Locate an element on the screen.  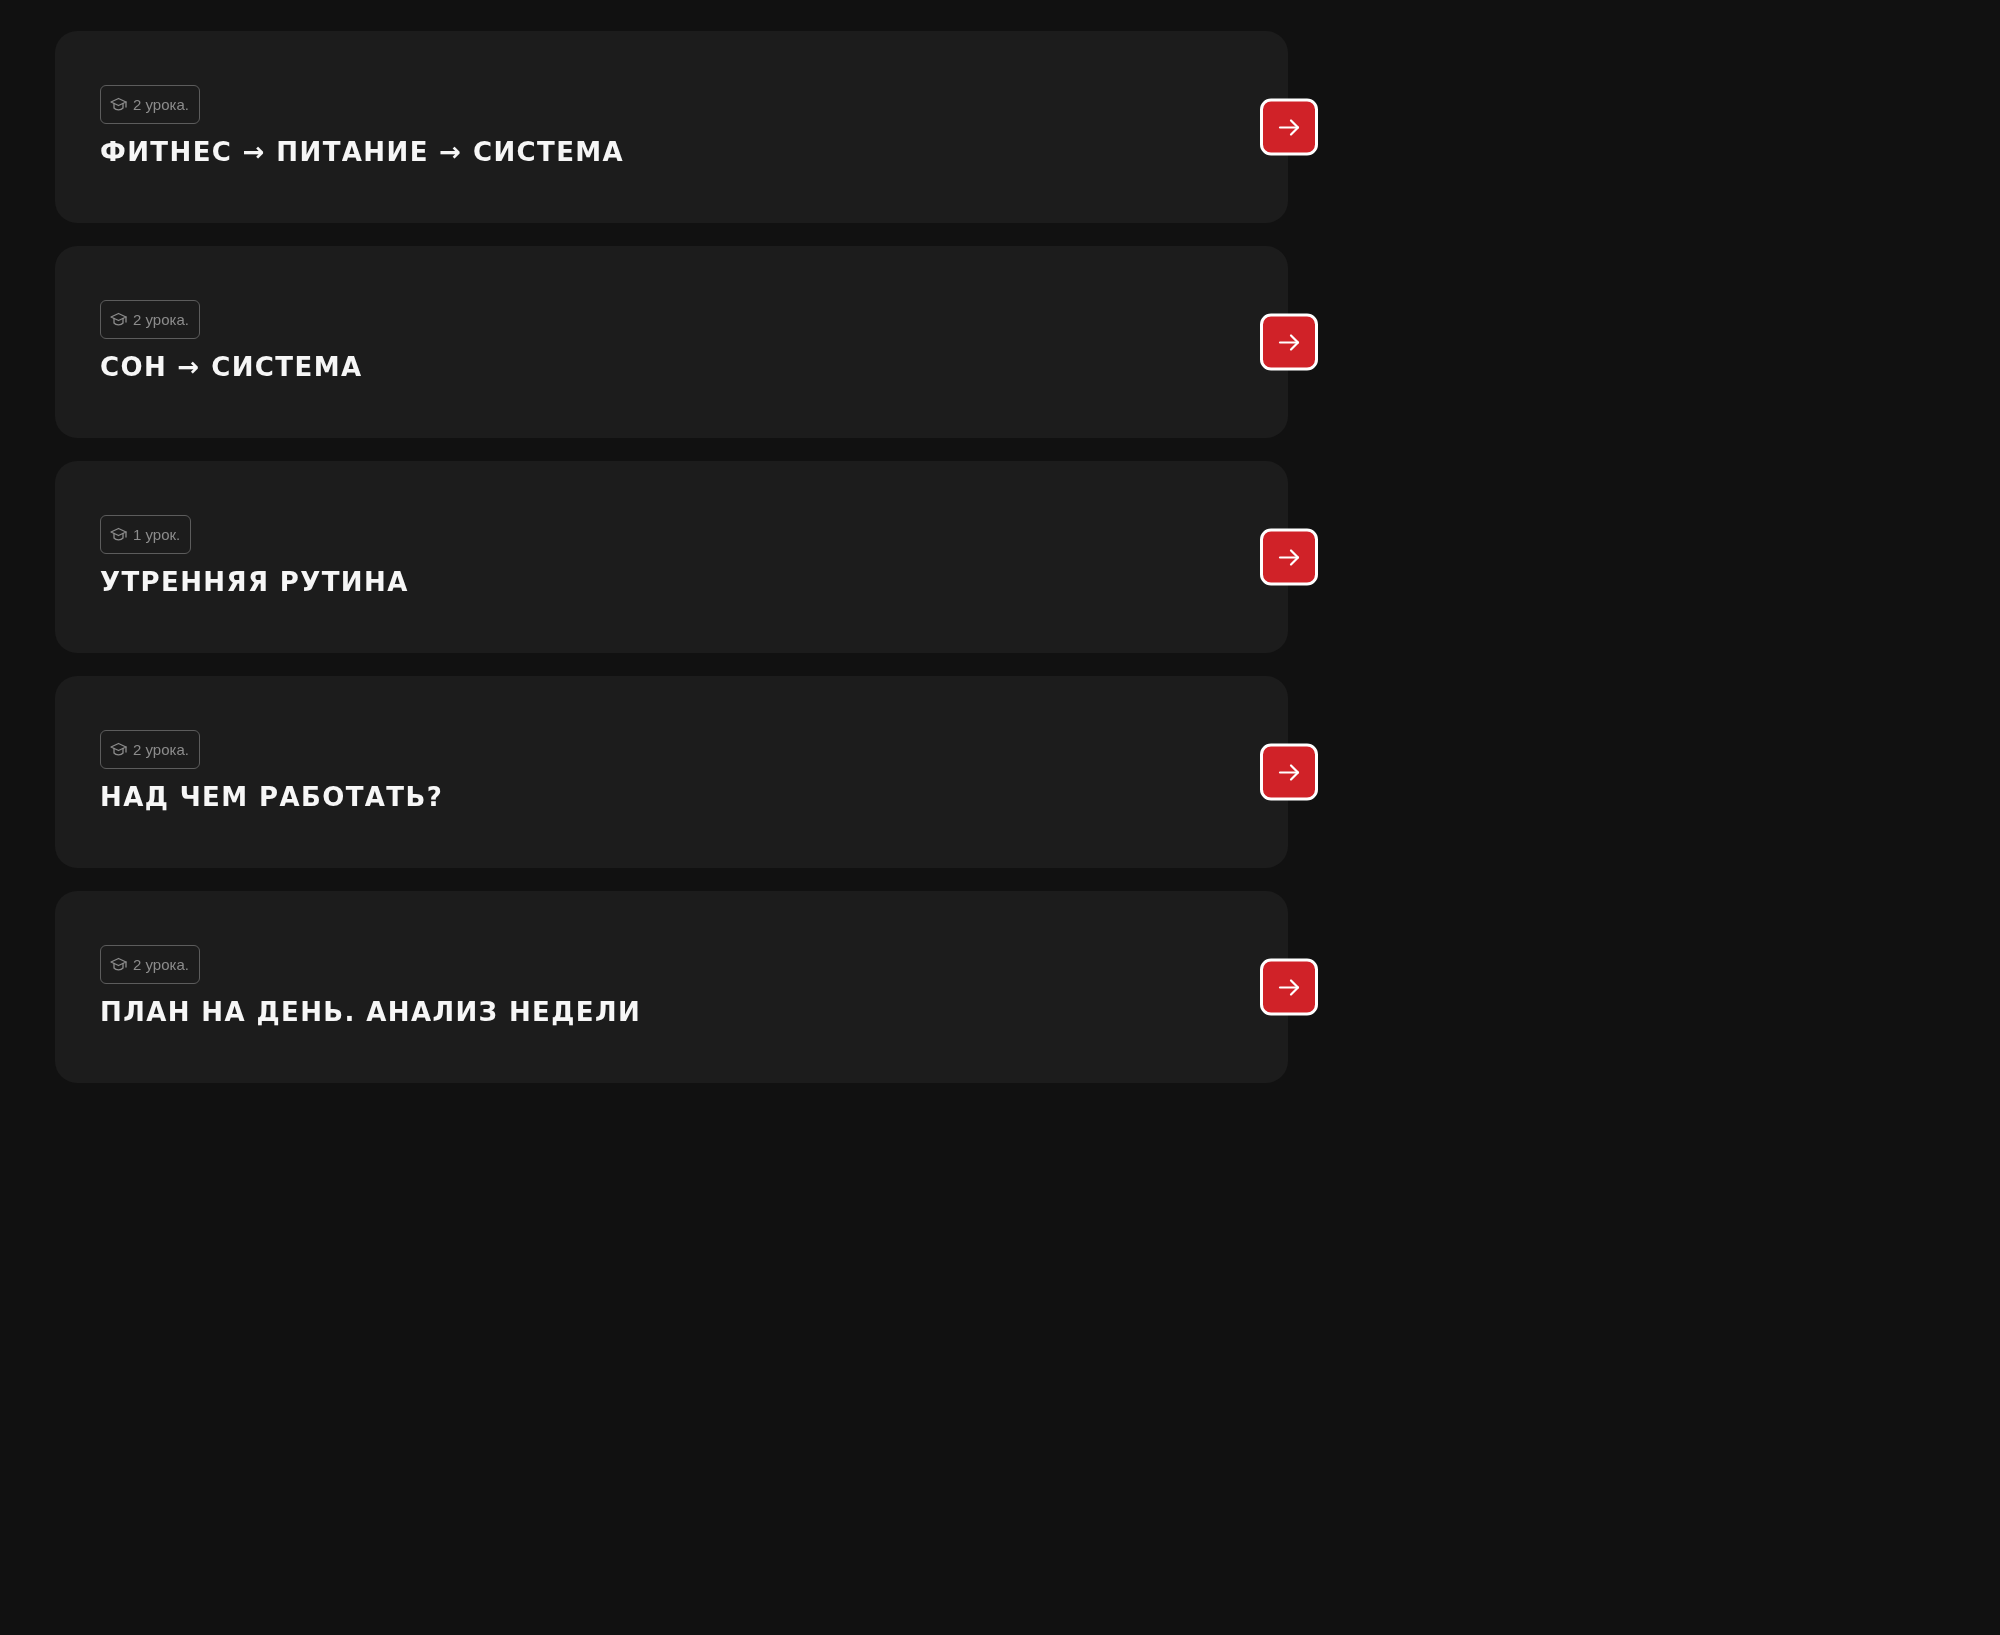
lesson-title: ФИТНЕС → ПИТАНИЕ → СИСТЕМА is located at coordinates (362, 152).